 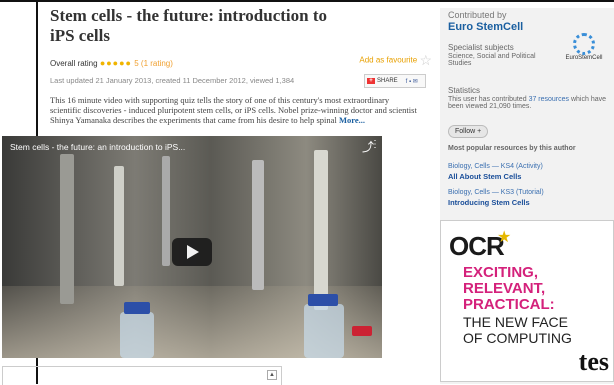 What do you see at coordinates (584, 58) in the screenshot?
I see `logo-text: EuroStemCell` at bounding box center [584, 58].